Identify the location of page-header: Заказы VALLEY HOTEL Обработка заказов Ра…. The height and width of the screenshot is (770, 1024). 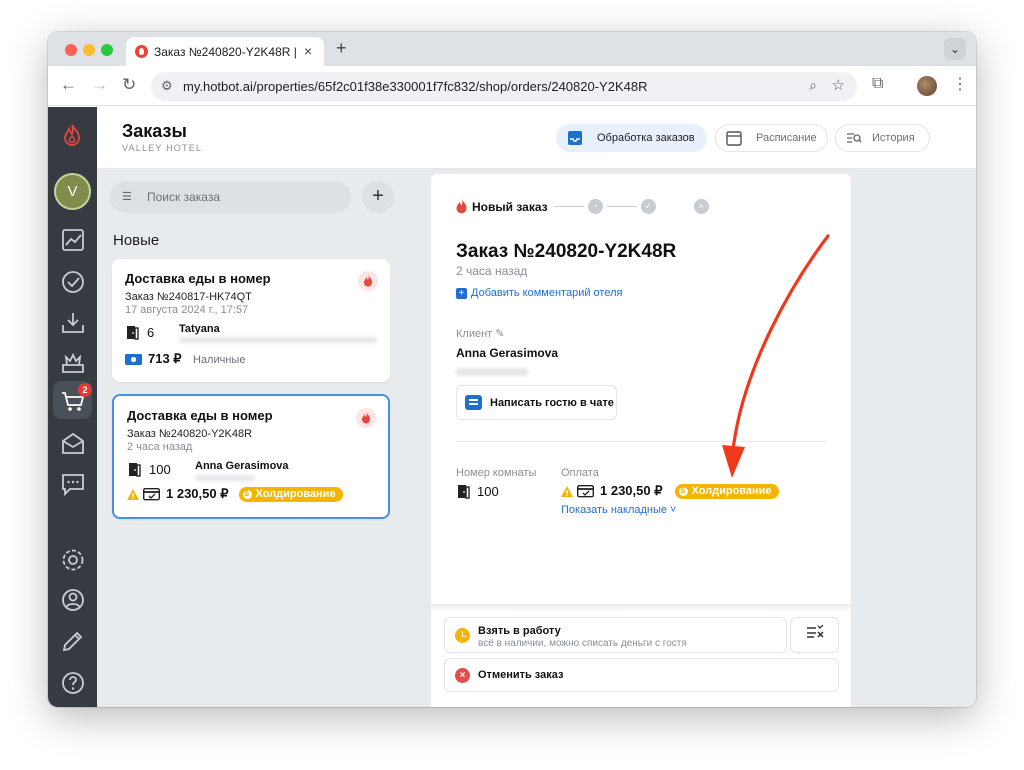
(536, 138).